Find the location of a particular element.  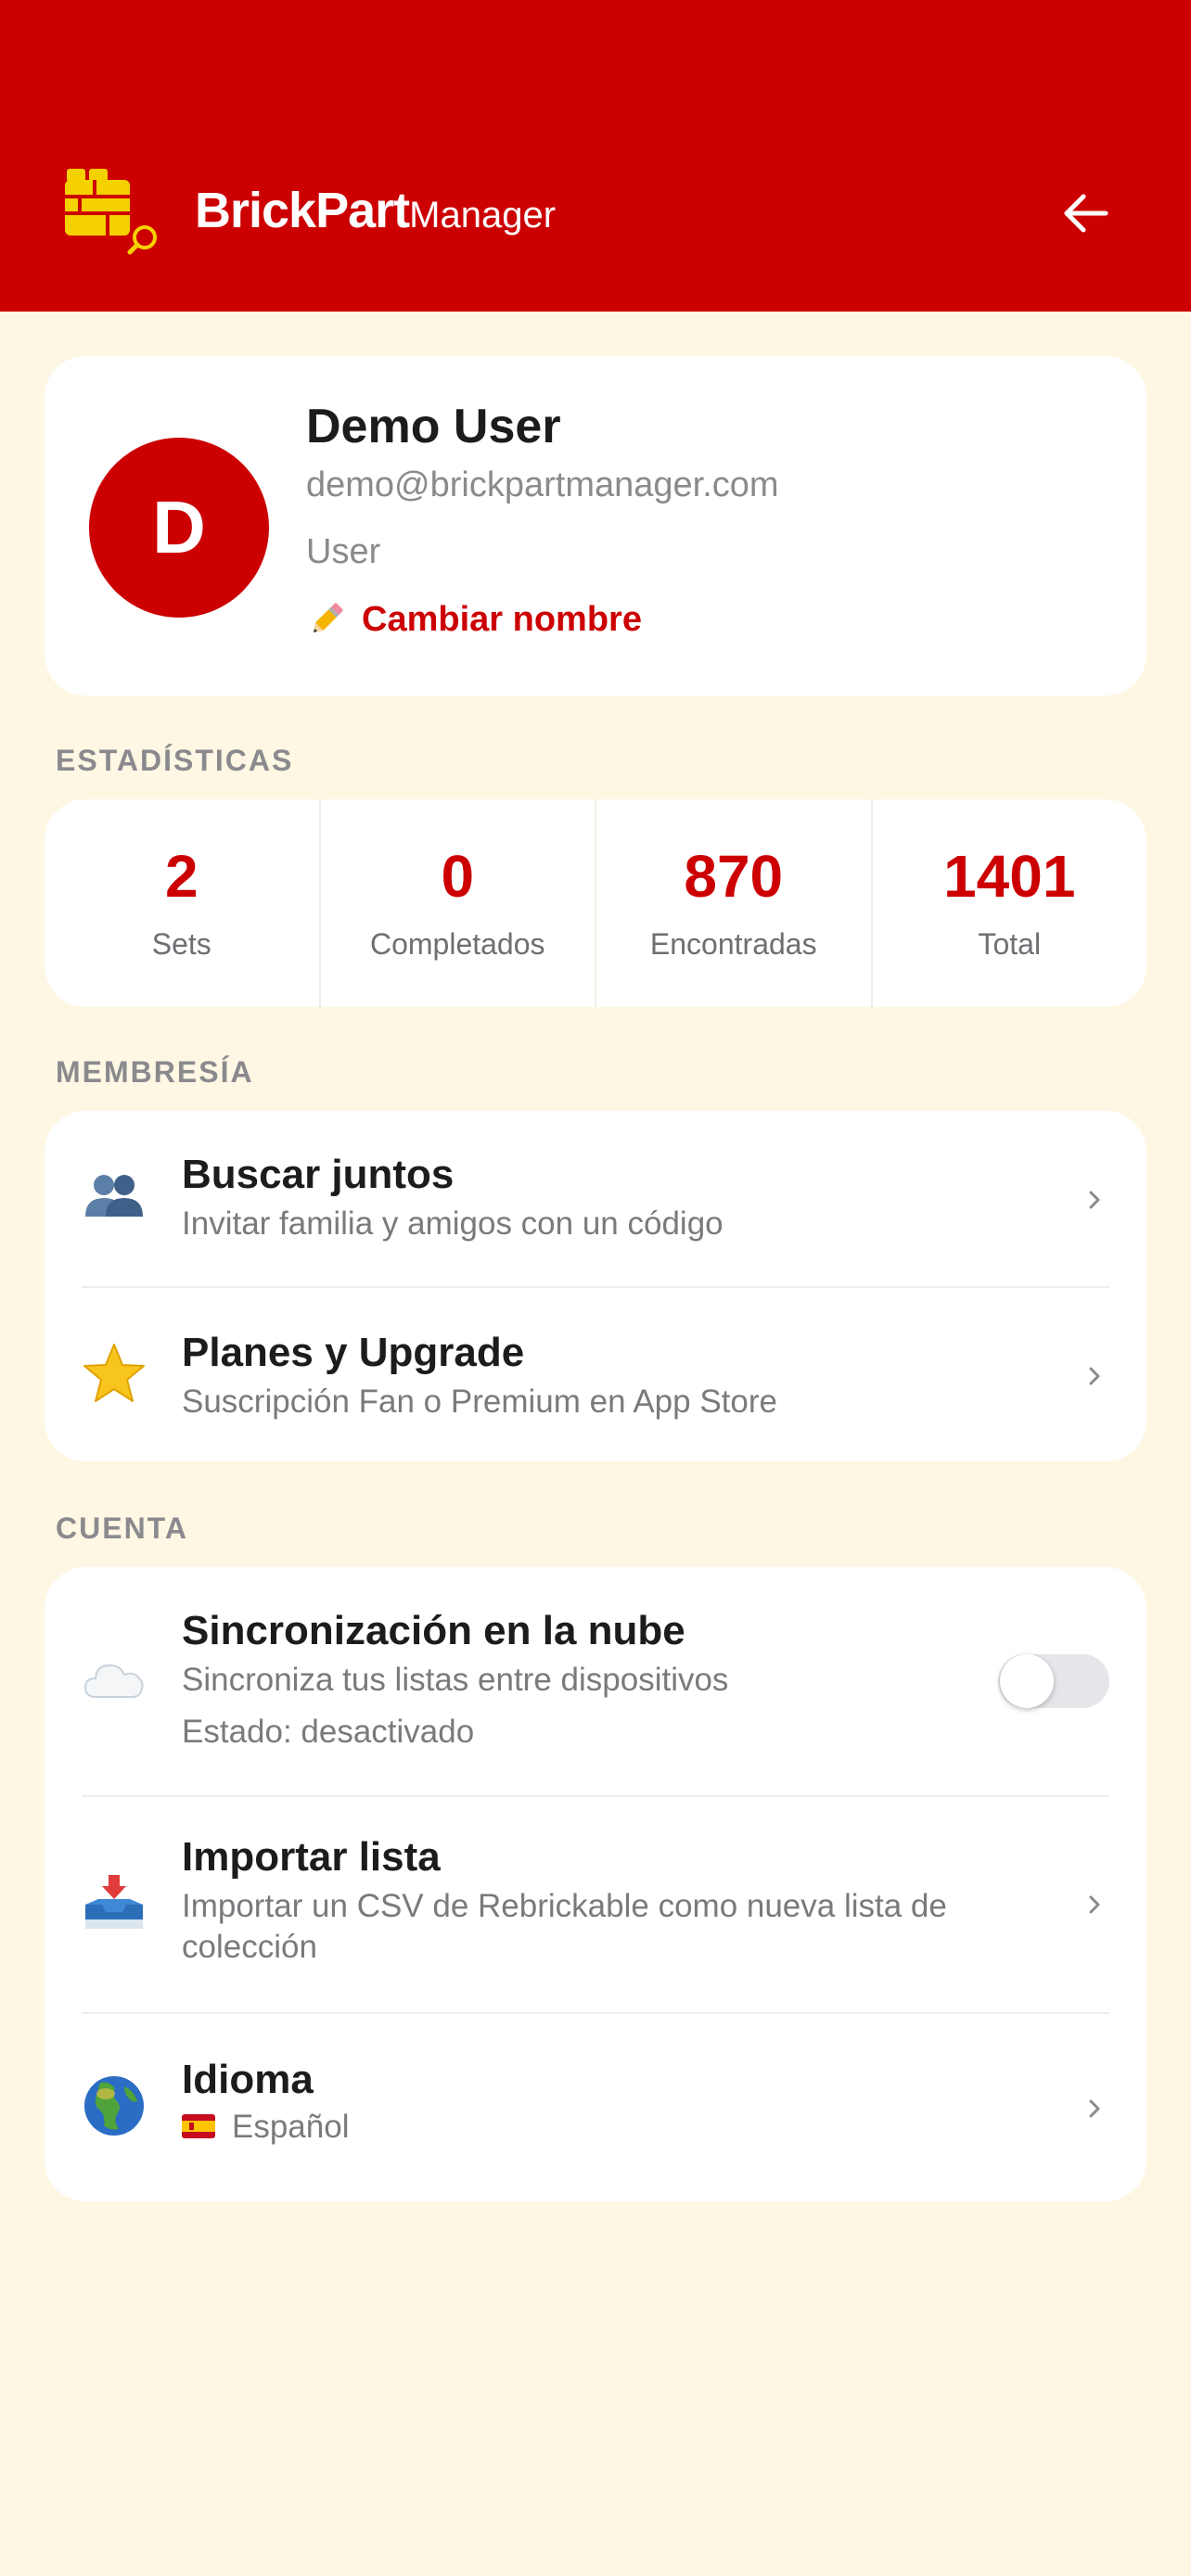

profile-role: User is located at coordinates (343, 551).